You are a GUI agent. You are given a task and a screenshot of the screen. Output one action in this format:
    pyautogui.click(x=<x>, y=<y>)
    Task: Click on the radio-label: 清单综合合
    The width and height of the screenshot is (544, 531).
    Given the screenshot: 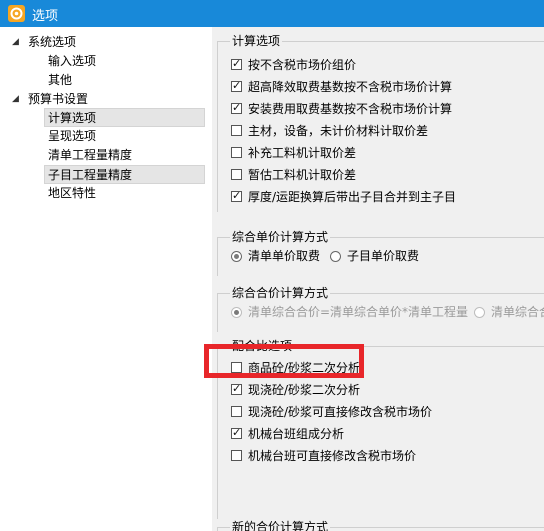 What is the action you would take?
    pyautogui.click(x=517, y=312)
    